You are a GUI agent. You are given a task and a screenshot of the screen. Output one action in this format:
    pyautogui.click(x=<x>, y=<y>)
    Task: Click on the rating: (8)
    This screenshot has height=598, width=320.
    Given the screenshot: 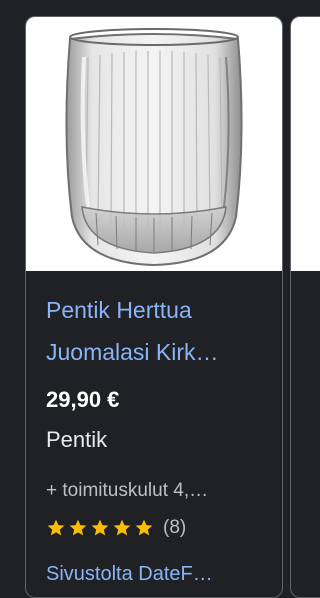 What is the action you would take?
    pyautogui.click(x=116, y=528)
    